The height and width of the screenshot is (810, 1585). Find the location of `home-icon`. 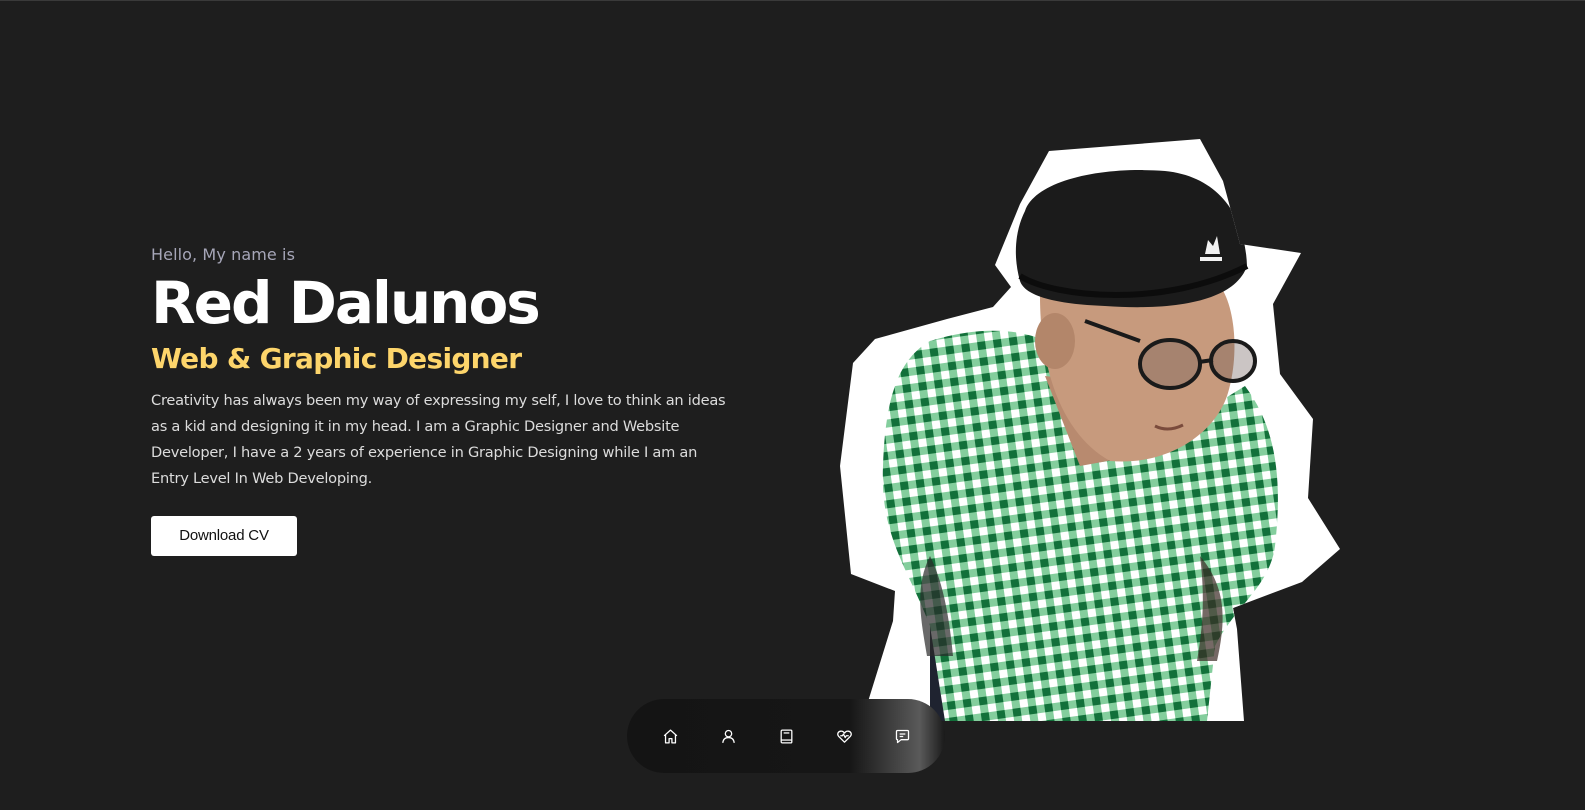

home-icon is located at coordinates (670, 736).